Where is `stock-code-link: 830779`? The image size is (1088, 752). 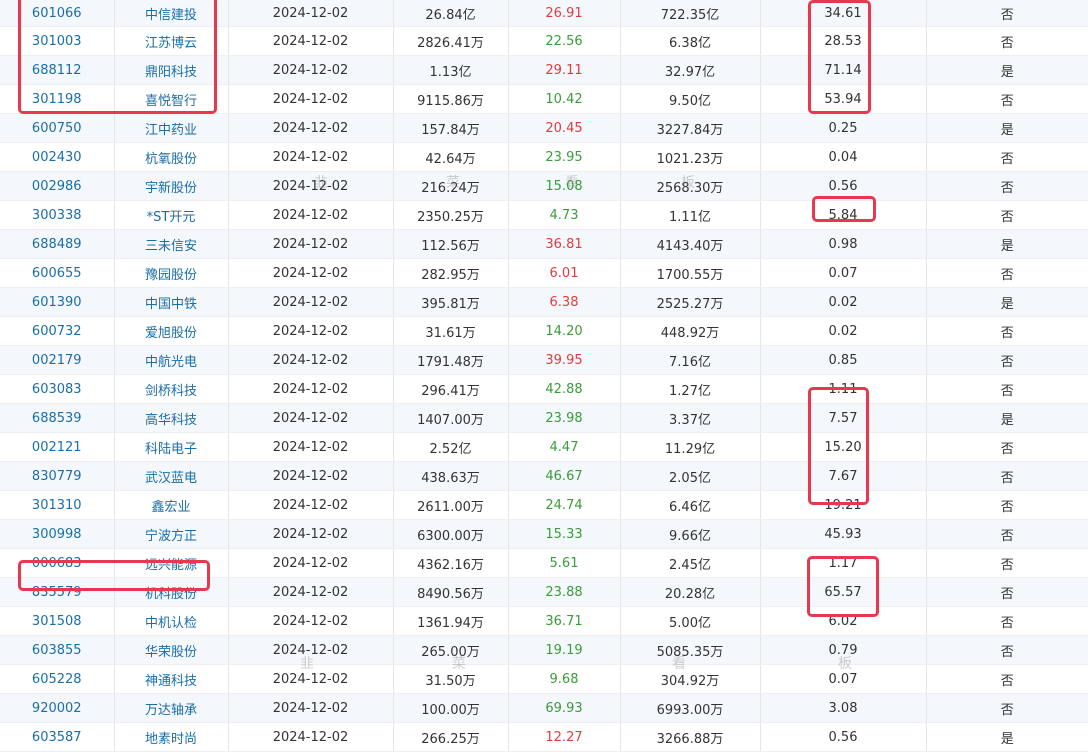
stock-code-link: 830779 is located at coordinates (57, 476).